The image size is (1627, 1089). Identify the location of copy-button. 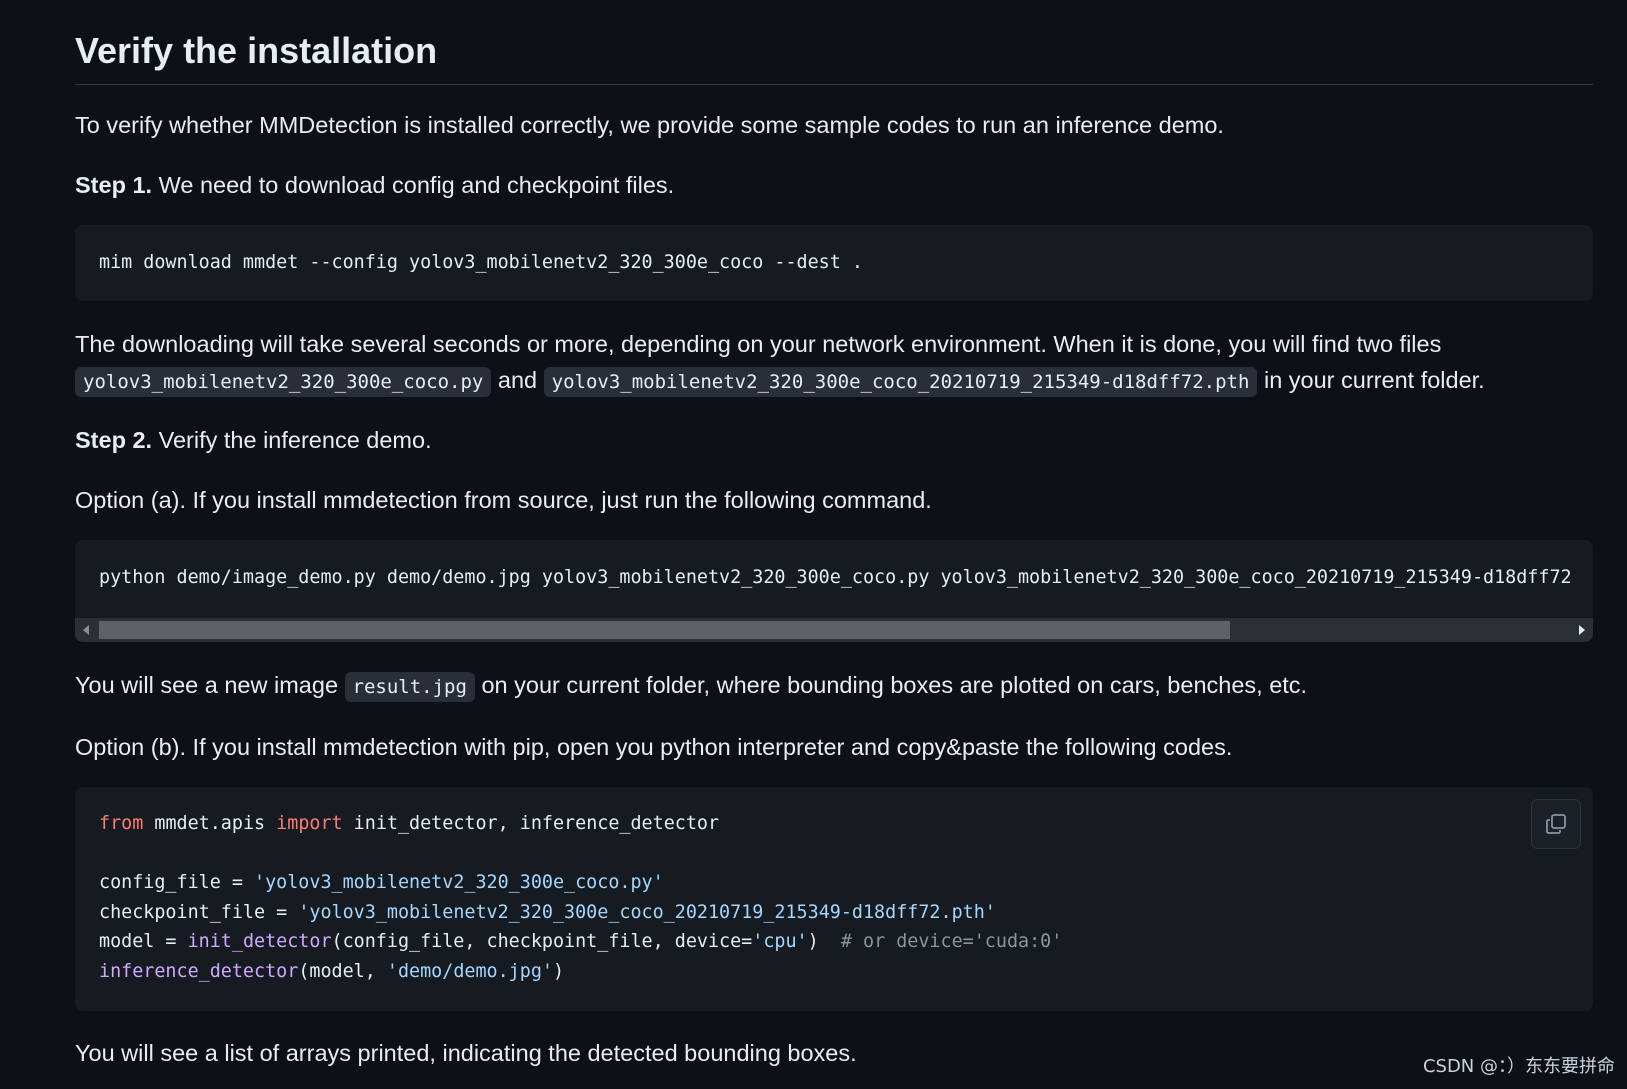
(1556, 824).